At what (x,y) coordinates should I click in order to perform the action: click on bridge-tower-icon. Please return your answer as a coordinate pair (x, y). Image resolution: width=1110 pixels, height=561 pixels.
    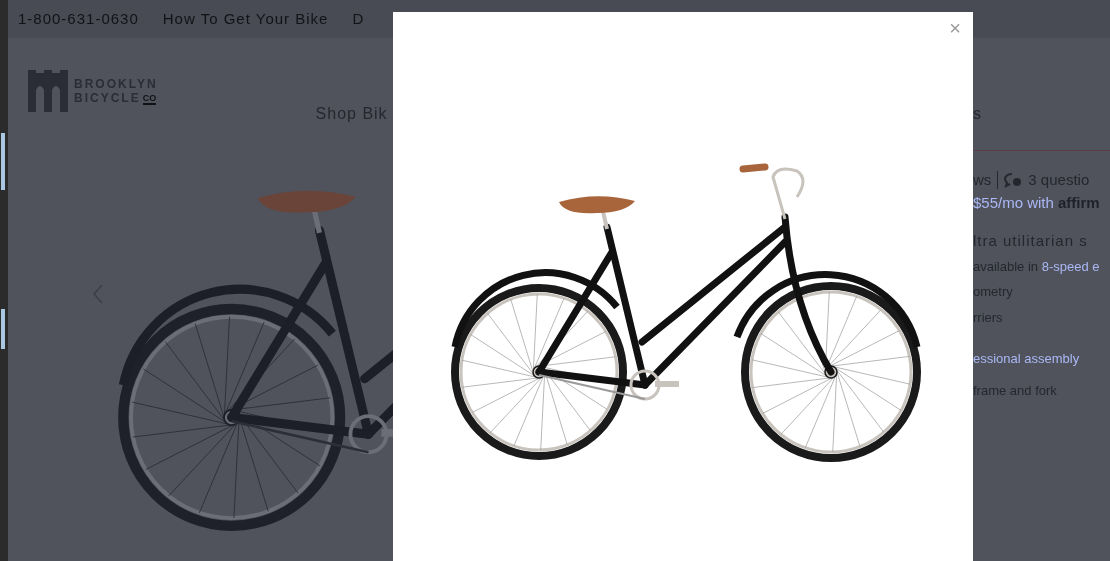
    Looking at the image, I should click on (48, 91).